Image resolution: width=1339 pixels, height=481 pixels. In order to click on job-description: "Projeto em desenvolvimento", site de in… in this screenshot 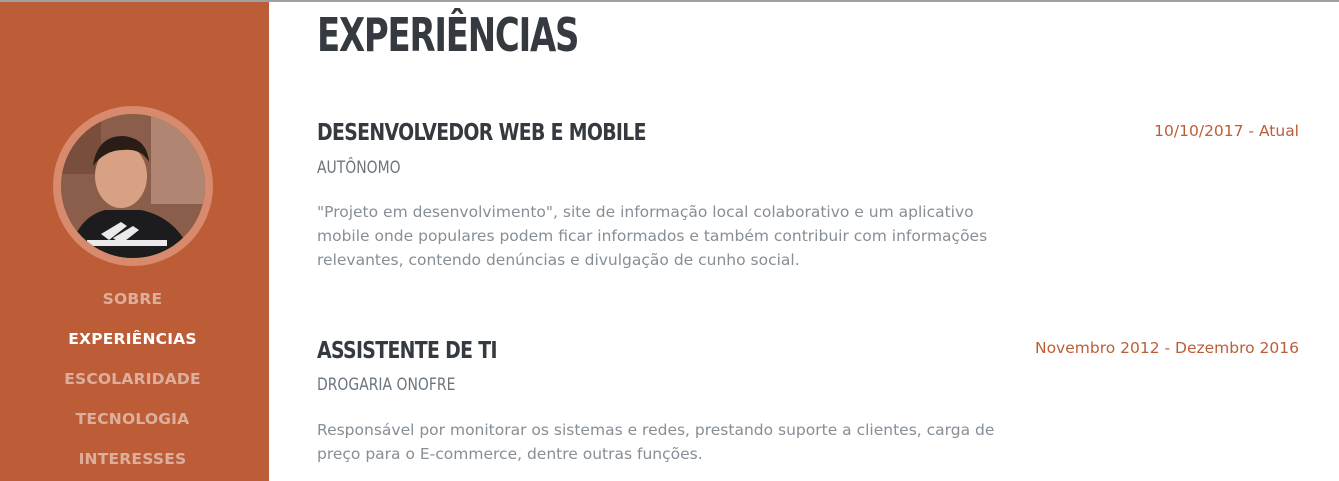, I will do `click(652, 236)`.